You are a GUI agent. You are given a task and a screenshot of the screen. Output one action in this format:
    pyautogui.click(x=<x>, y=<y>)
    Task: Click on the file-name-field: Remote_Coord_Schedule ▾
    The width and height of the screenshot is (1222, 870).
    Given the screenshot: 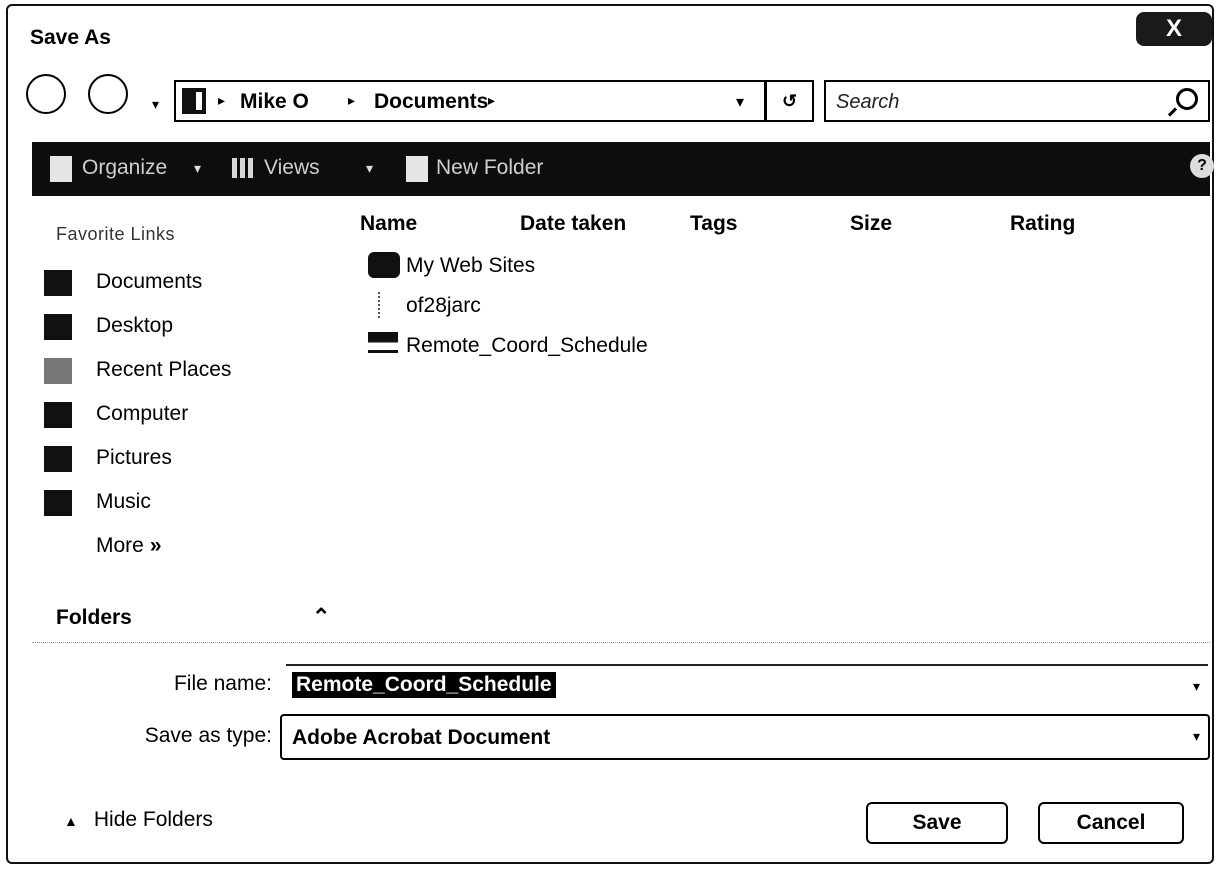 What is the action you would take?
    pyautogui.click(x=747, y=684)
    